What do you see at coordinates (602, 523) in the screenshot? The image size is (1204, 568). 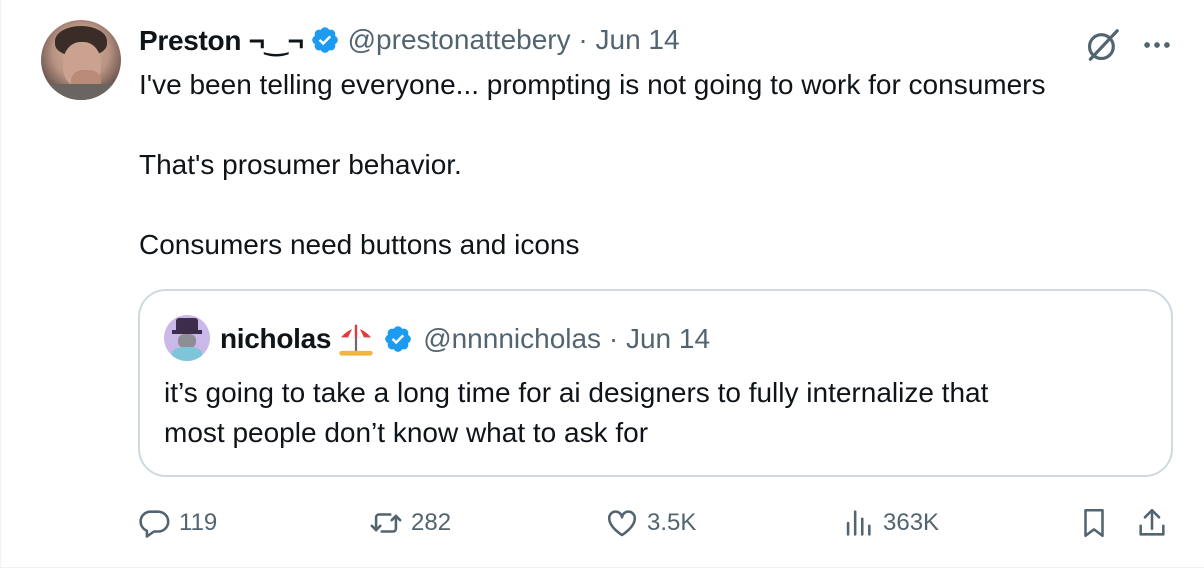 I see `action-bar: 119 282 3.5K 363K` at bounding box center [602, 523].